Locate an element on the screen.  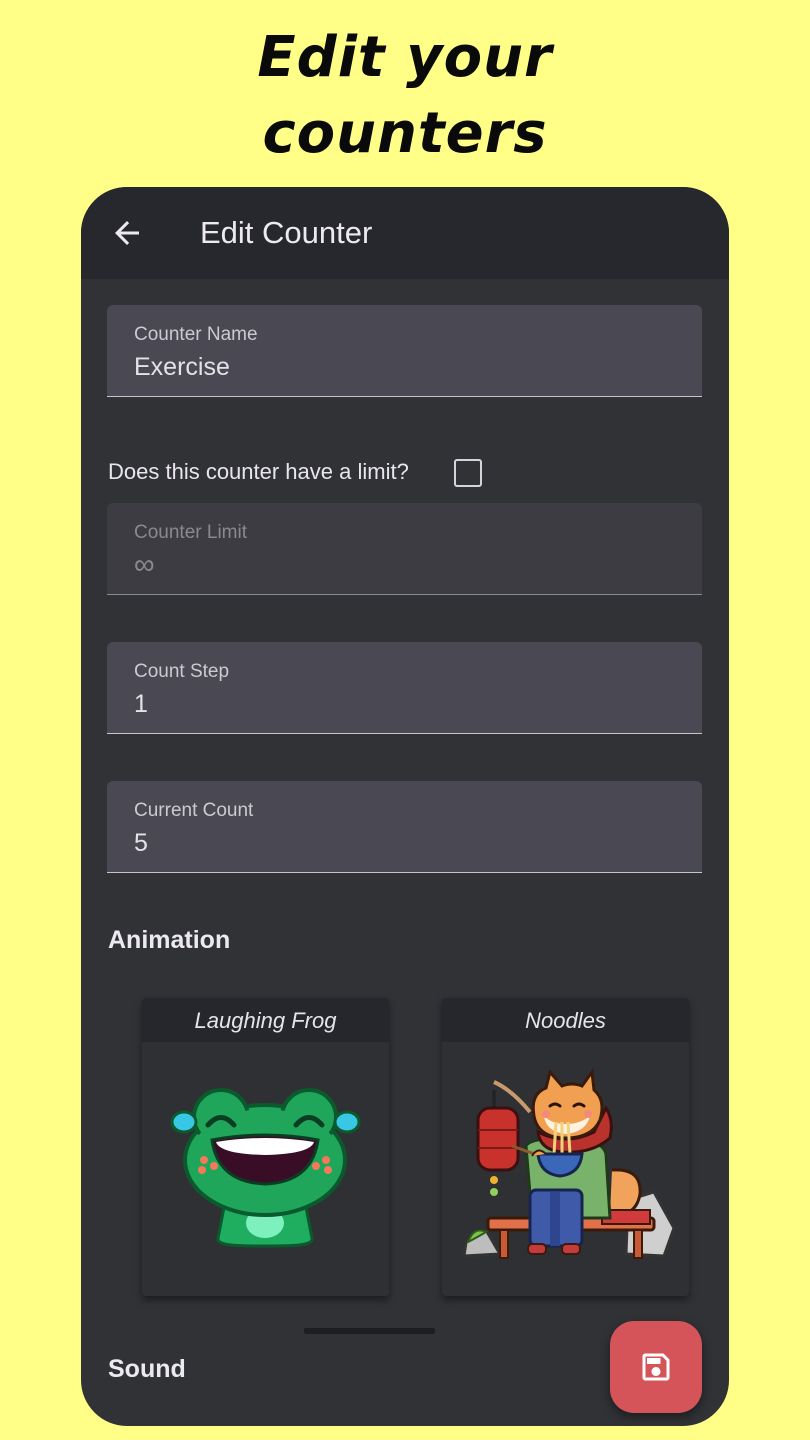
arrow-left-icon is located at coordinates (127, 233).